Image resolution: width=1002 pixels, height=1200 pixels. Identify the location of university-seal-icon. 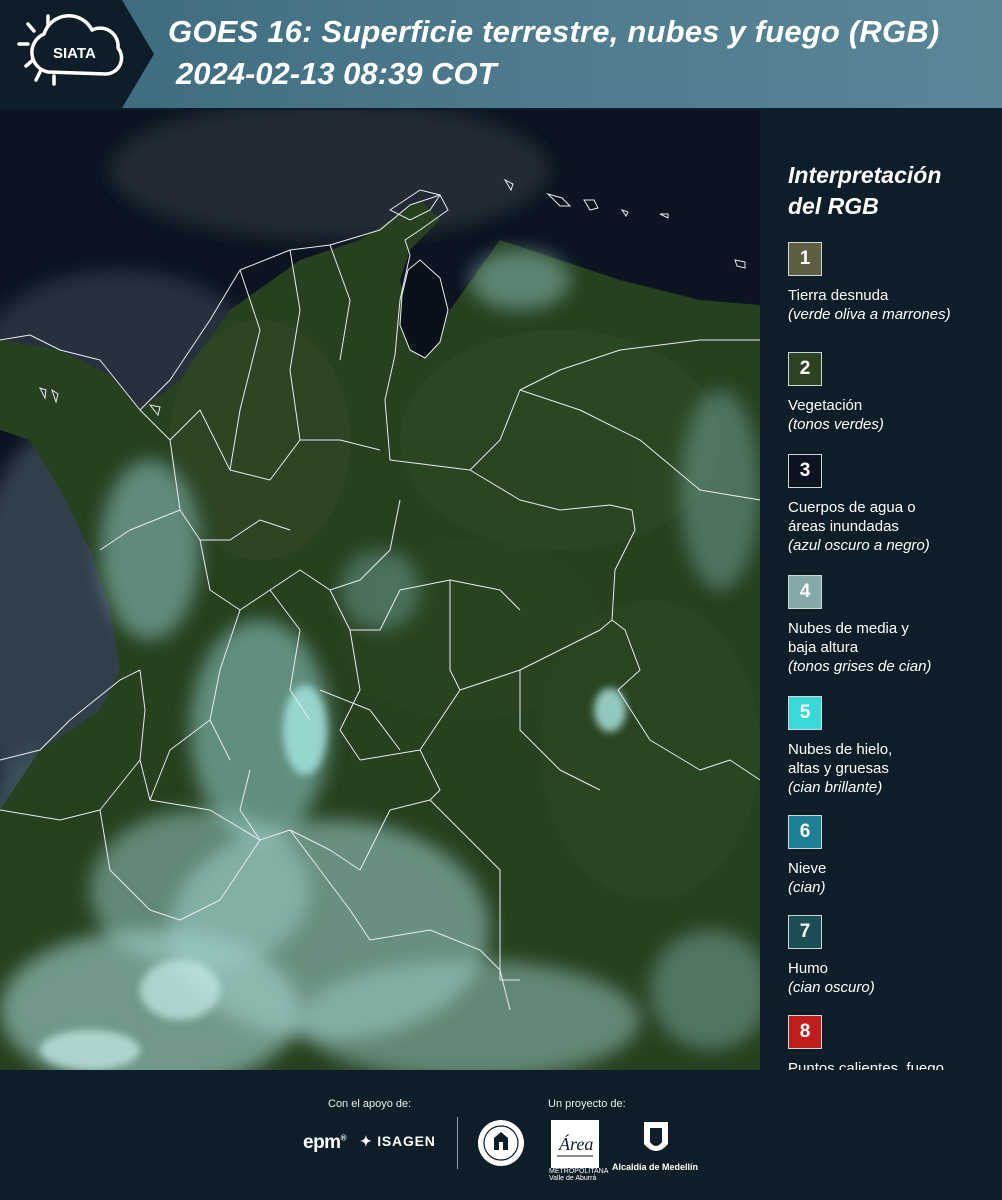
(501, 1143).